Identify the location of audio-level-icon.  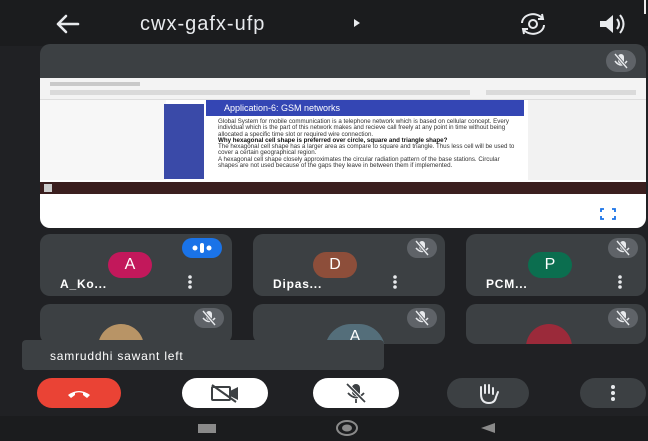
(202, 248).